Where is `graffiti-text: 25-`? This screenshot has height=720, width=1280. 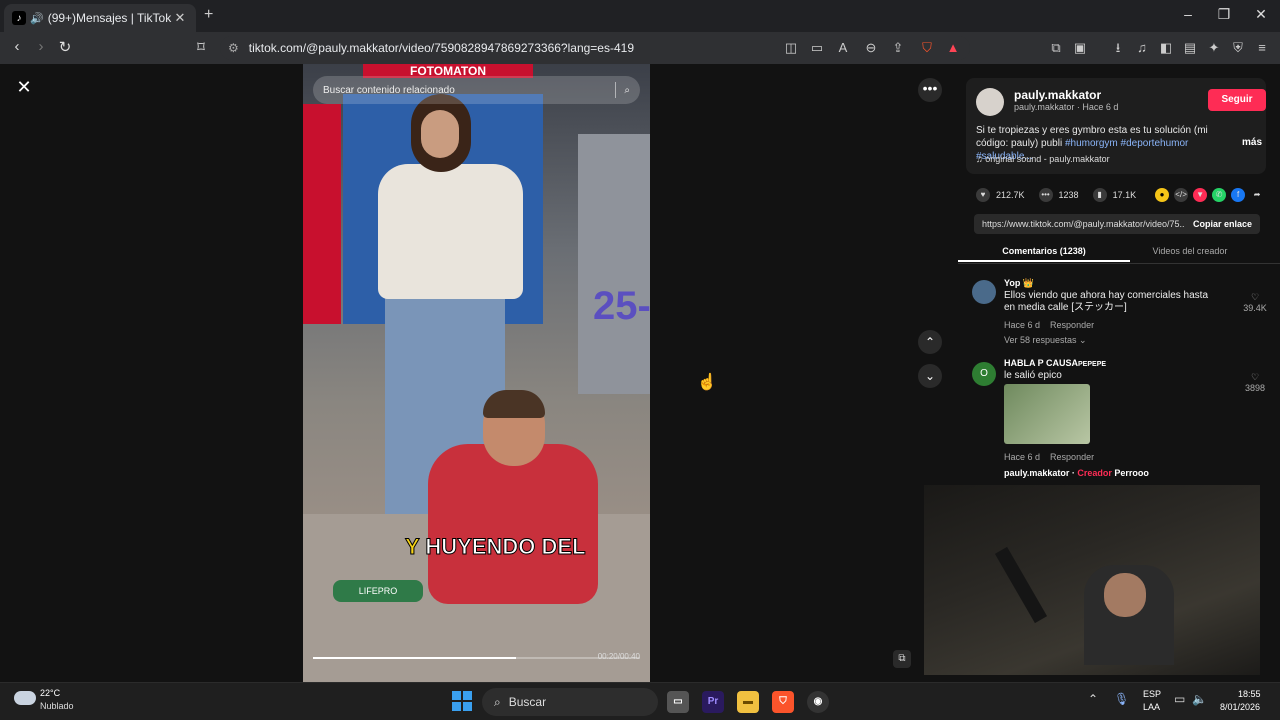
graffiti-text: 25- is located at coordinates (621, 306).